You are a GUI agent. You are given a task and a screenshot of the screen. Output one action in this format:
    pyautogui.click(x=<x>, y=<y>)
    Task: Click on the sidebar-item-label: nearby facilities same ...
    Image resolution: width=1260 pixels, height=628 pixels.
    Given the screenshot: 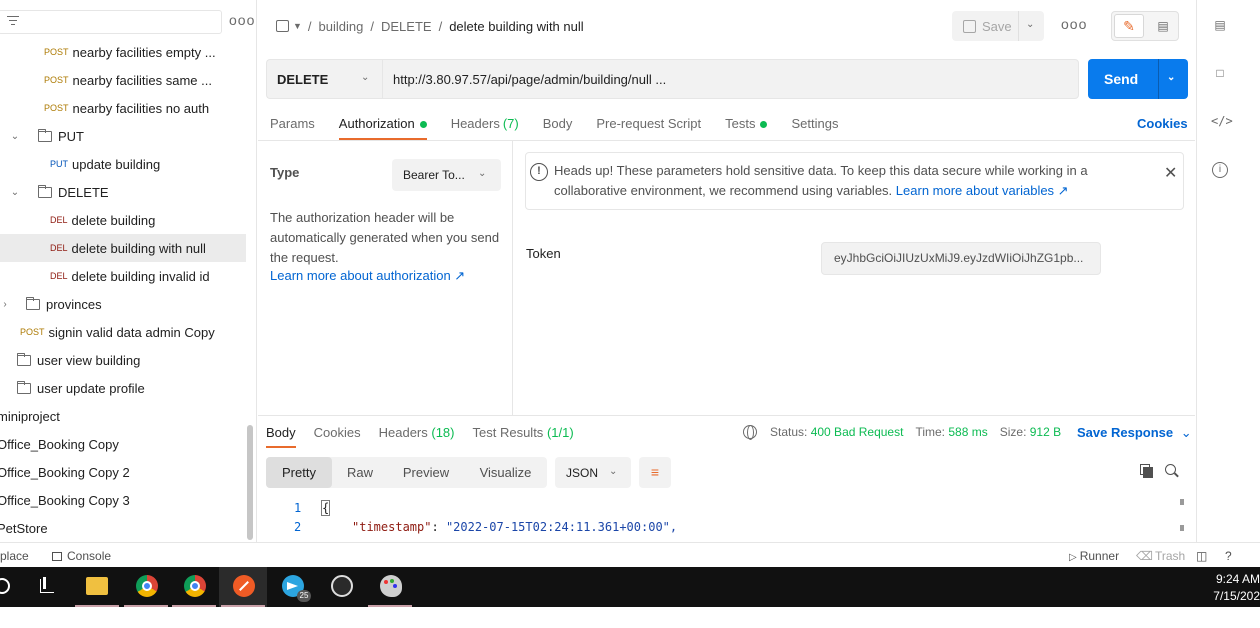 What is the action you would take?
    pyautogui.click(x=142, y=80)
    